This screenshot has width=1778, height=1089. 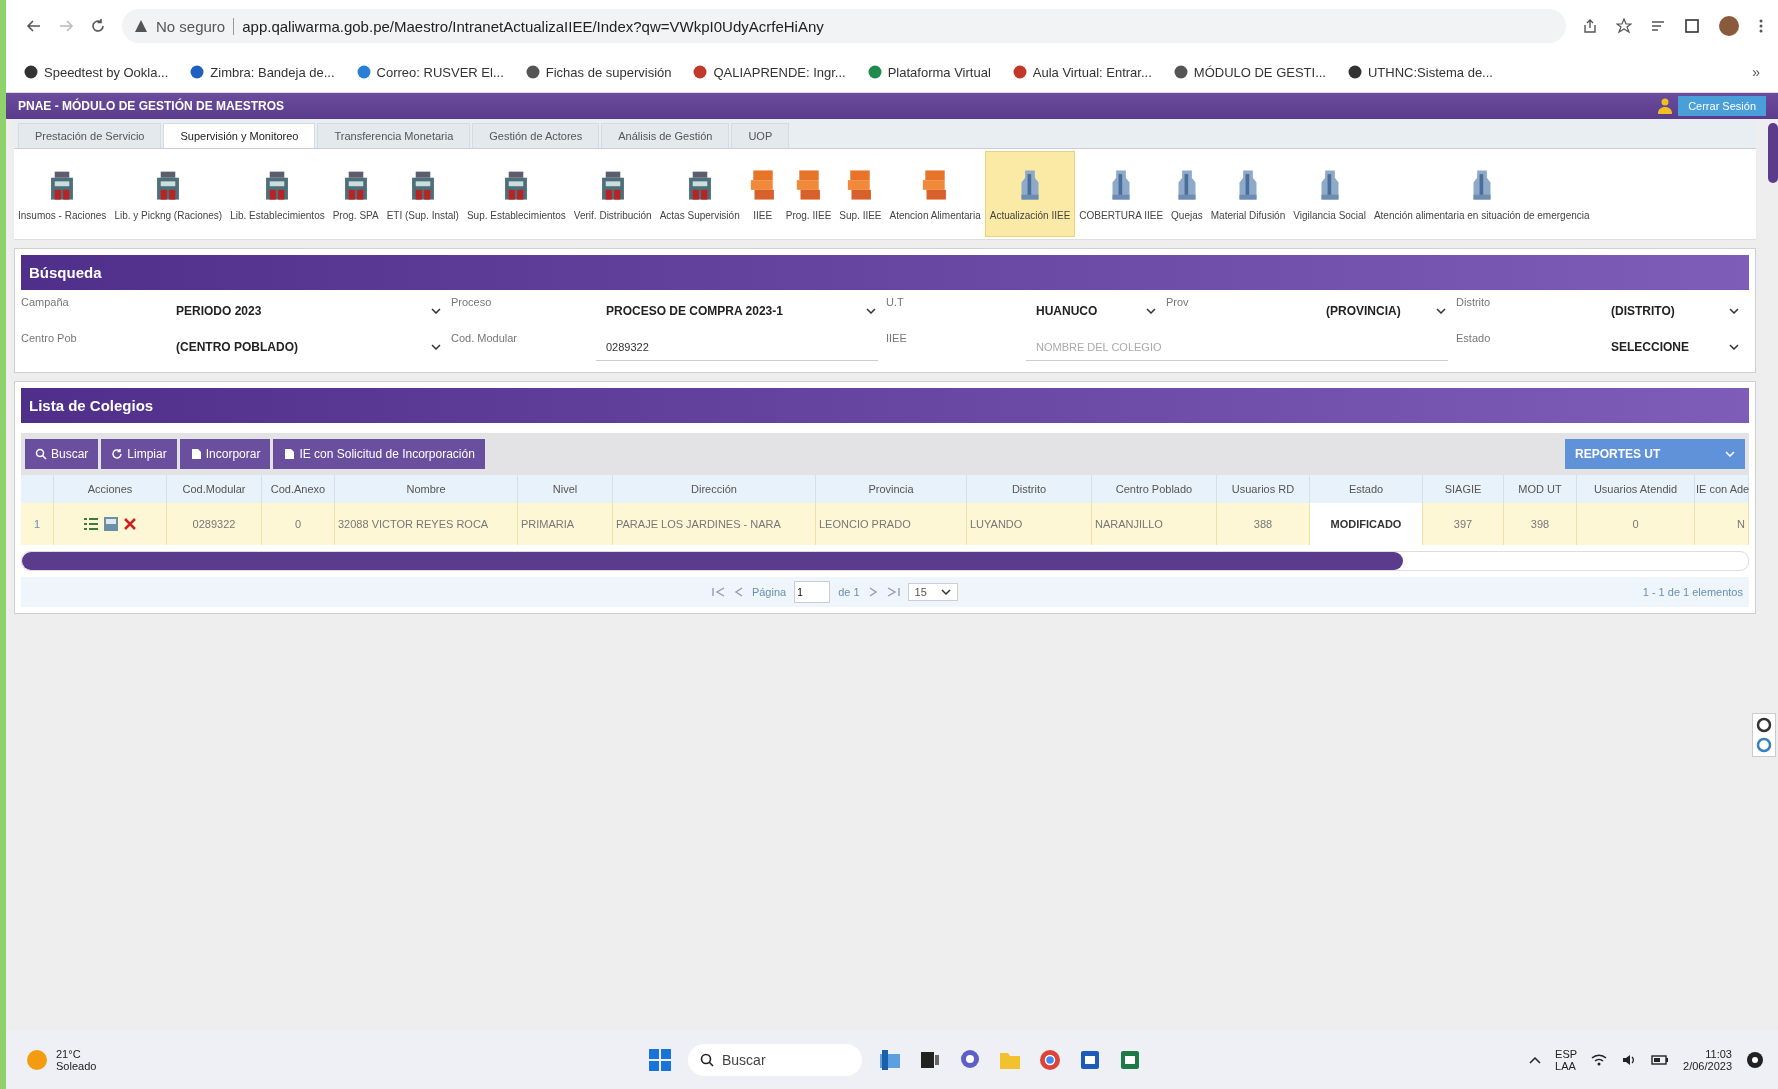 I want to click on column-header: Centro Poblado, so click(x=1154, y=489).